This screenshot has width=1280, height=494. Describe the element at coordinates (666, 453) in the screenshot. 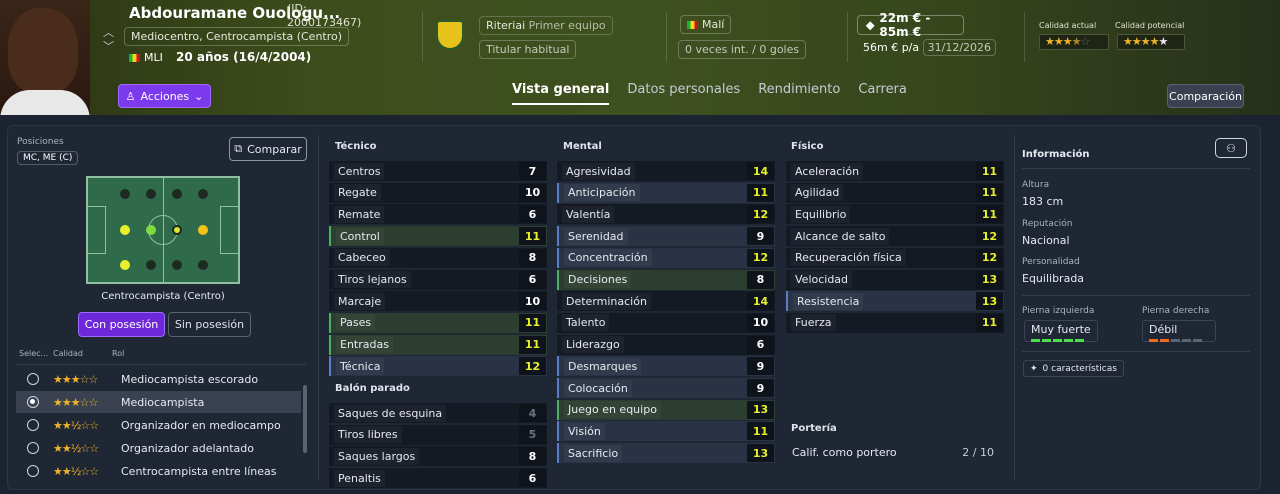

I see `attribute-row: Sacrificio 13` at that location.